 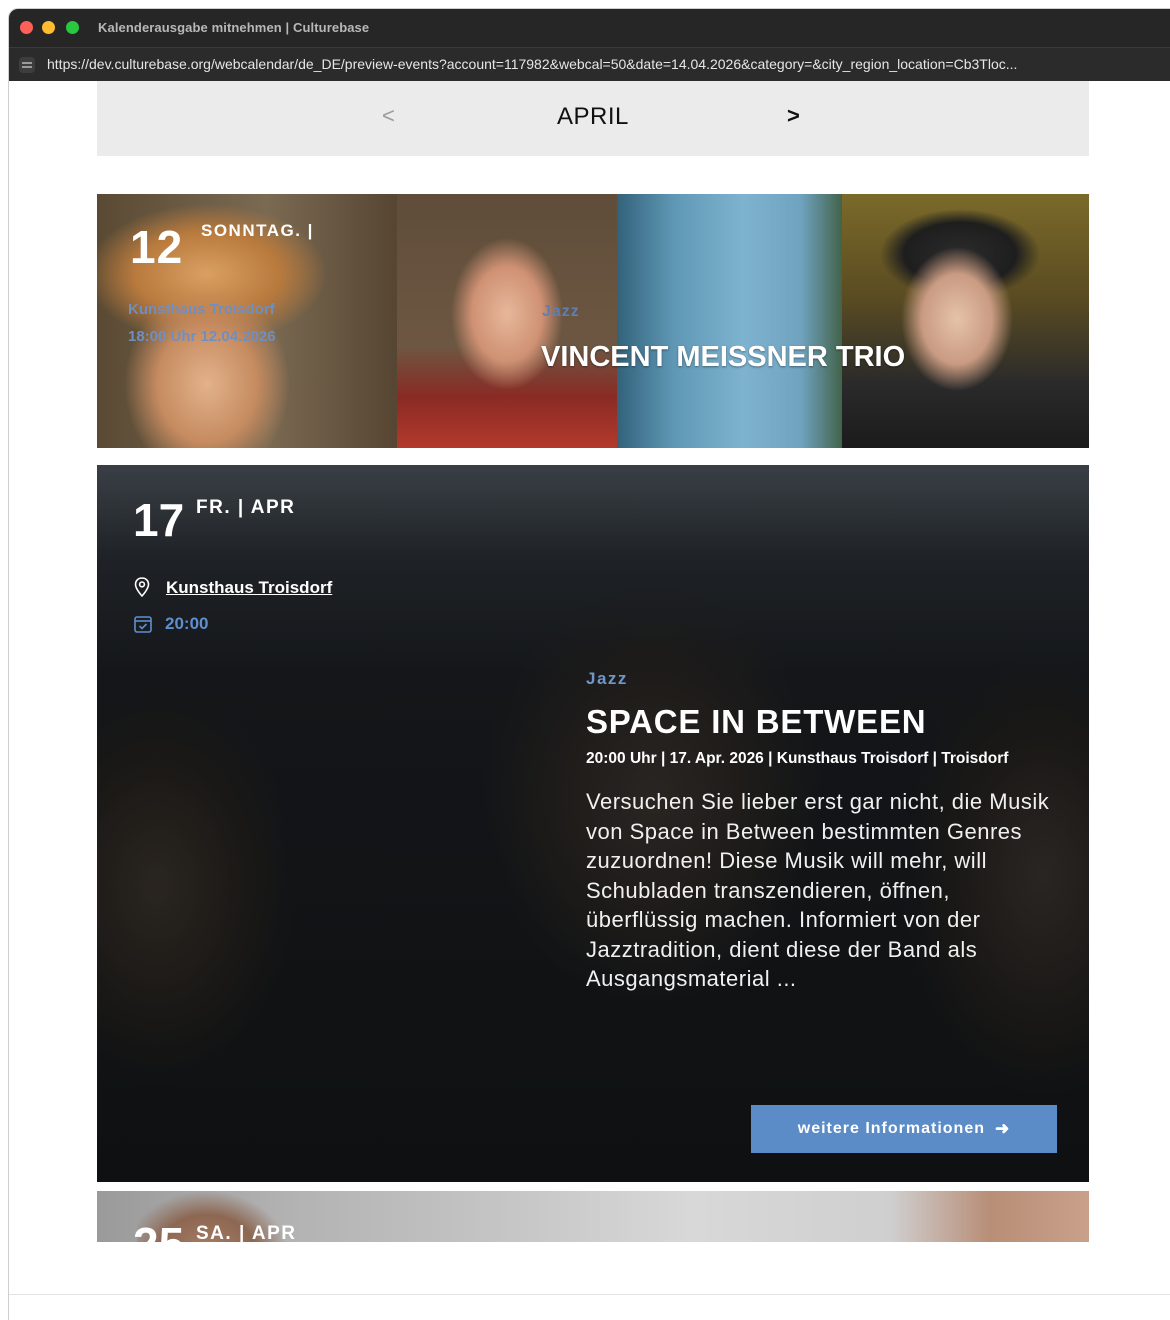 What do you see at coordinates (593, 1216) in the screenshot?
I see `event-card: 25 SA. | APR` at bounding box center [593, 1216].